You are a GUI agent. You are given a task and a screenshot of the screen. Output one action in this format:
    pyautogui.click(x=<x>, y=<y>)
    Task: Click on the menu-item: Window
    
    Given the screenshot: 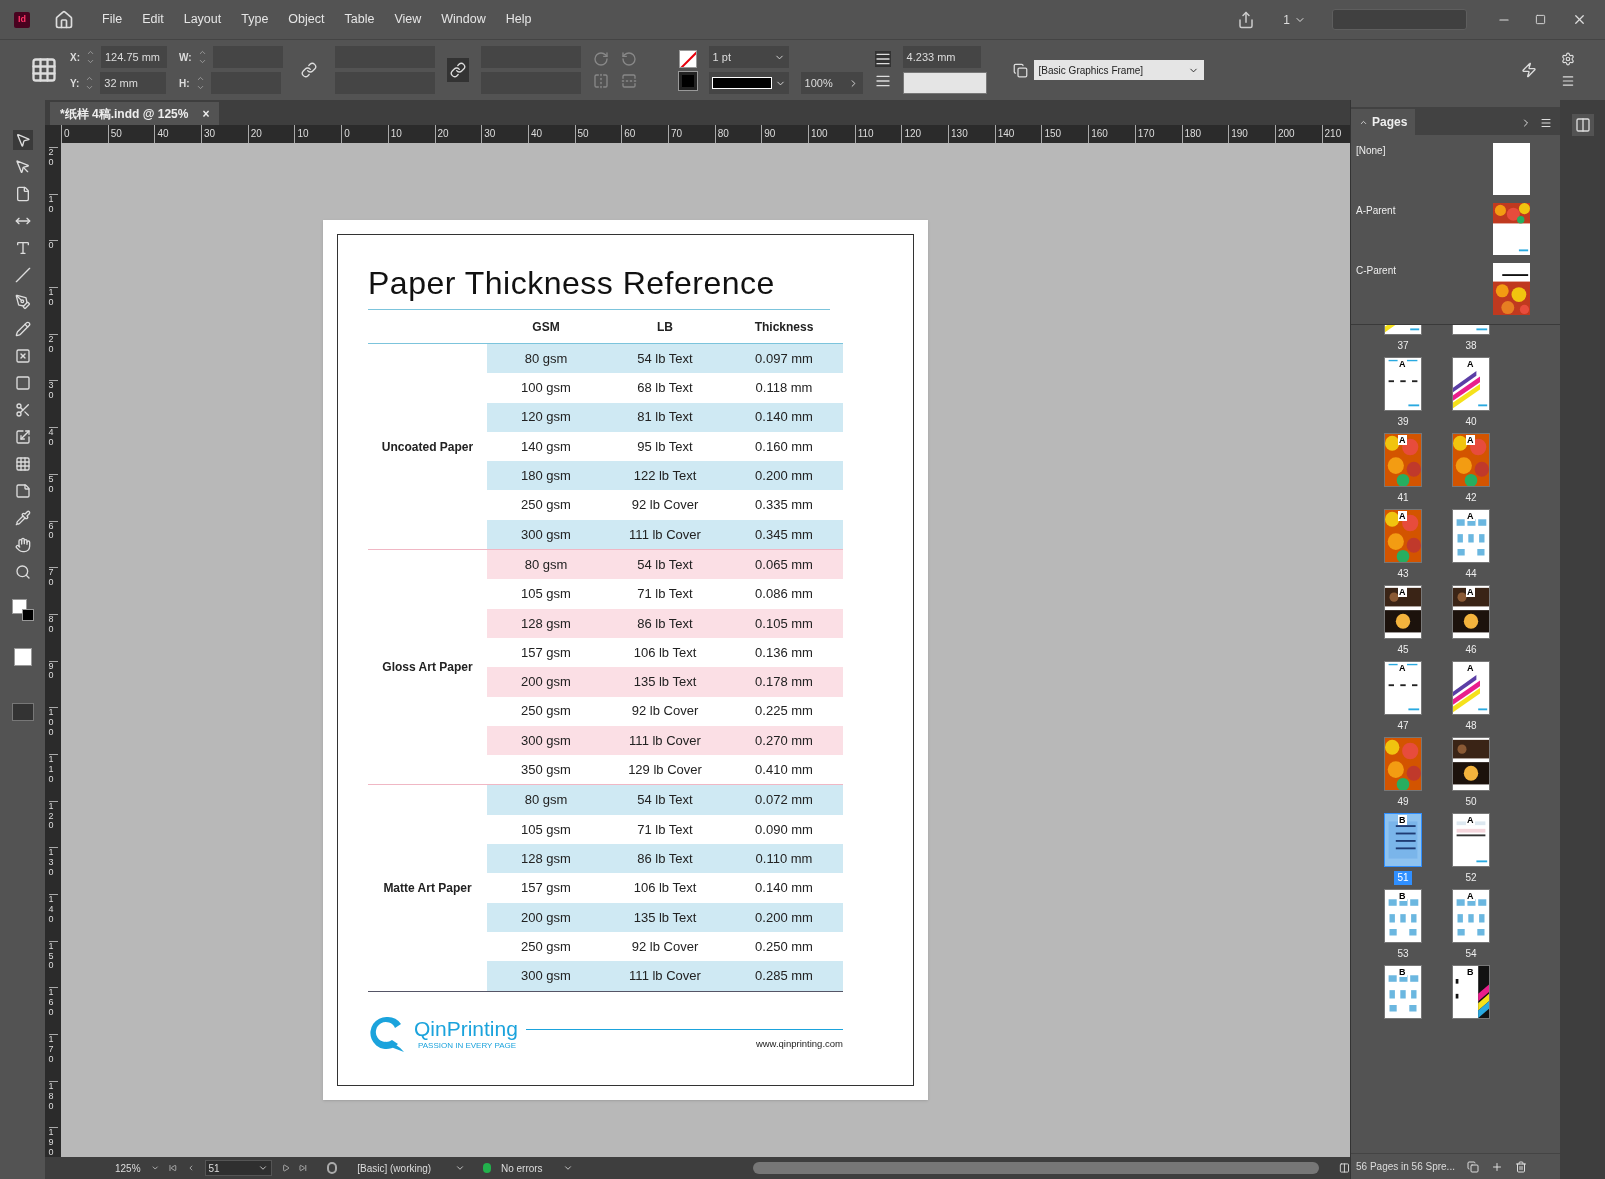 What is the action you would take?
    pyautogui.click(x=463, y=19)
    